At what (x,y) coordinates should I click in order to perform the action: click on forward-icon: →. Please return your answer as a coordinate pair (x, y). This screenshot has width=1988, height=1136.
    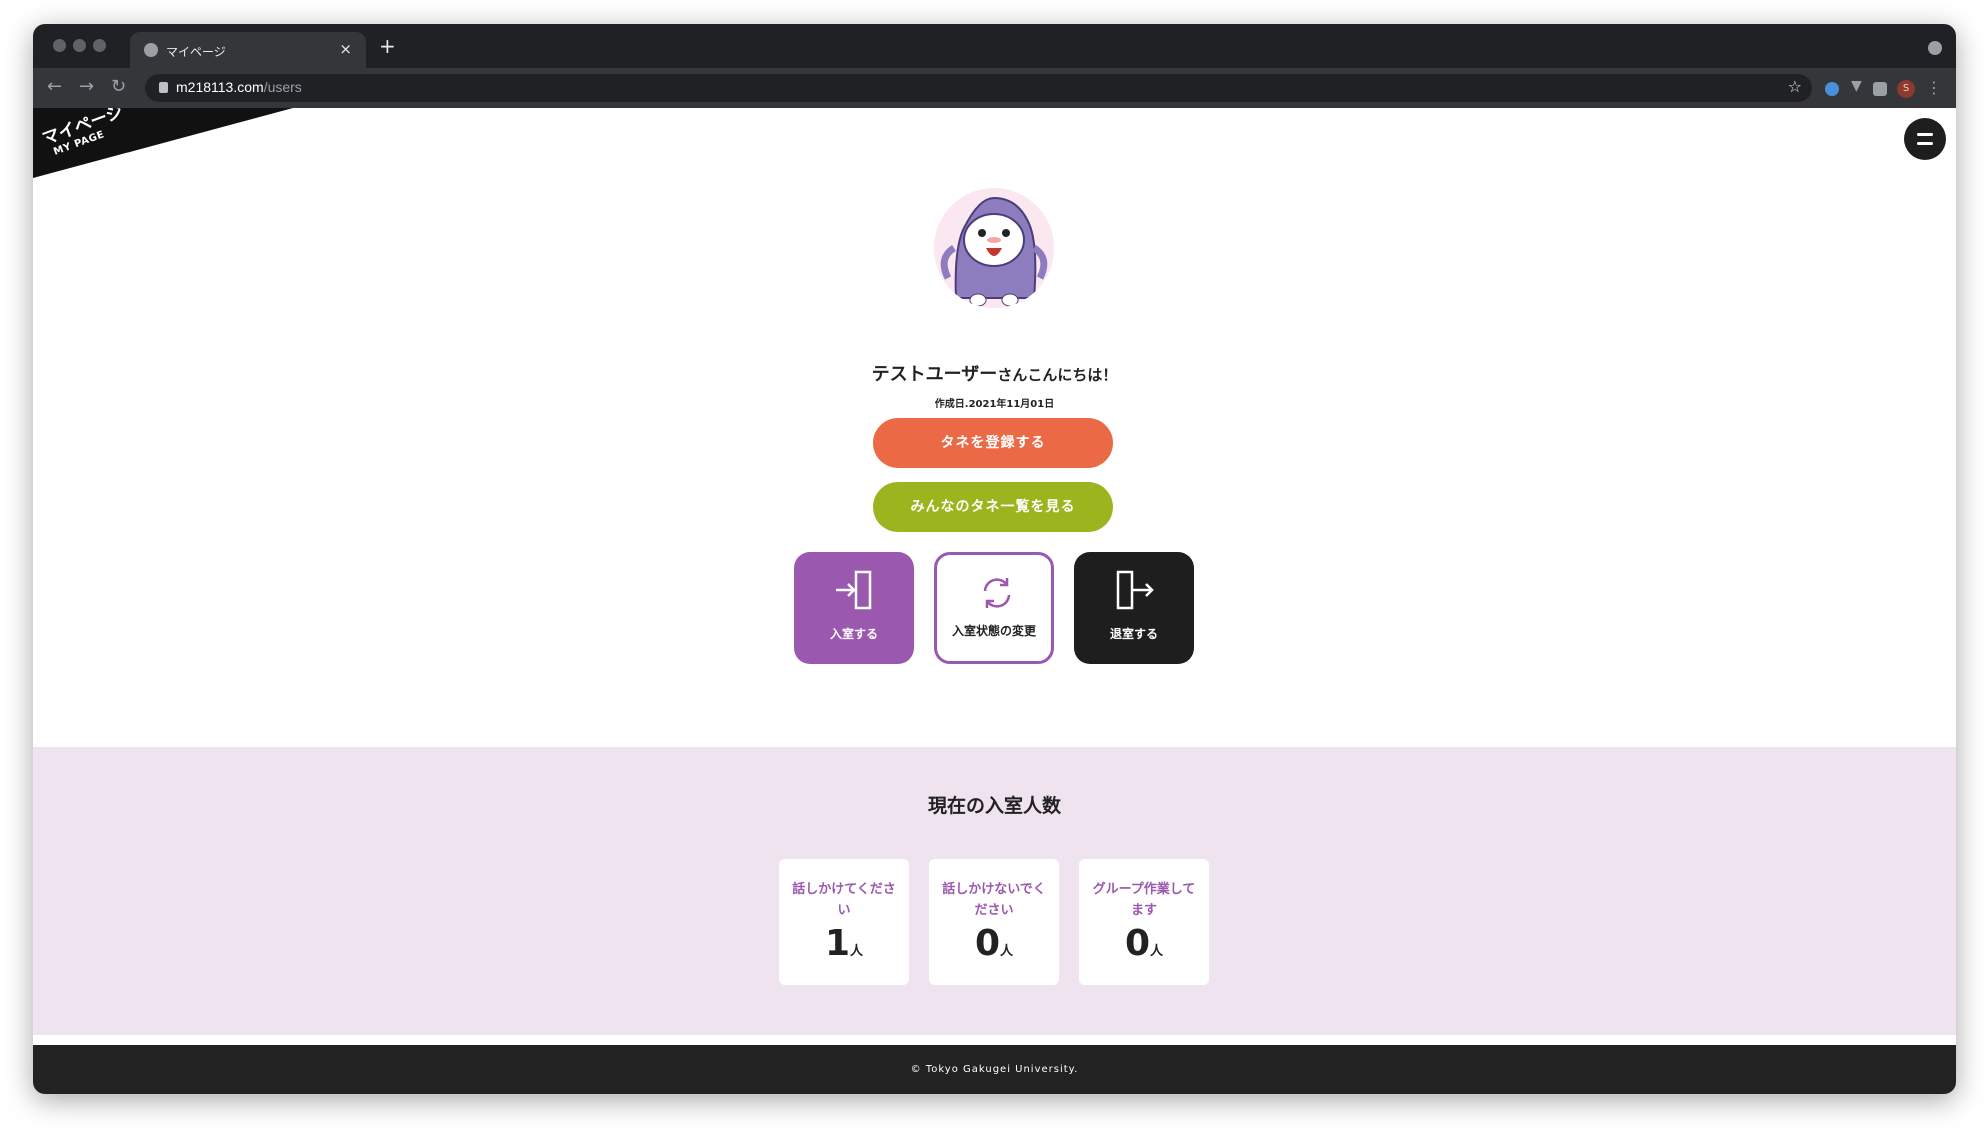
    Looking at the image, I should click on (86, 86).